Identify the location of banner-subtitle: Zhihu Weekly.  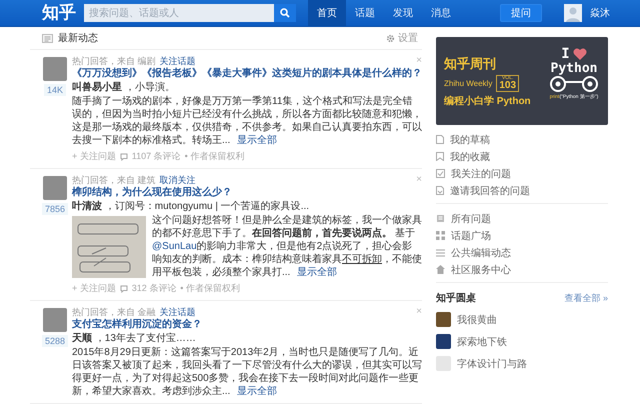
(468, 83).